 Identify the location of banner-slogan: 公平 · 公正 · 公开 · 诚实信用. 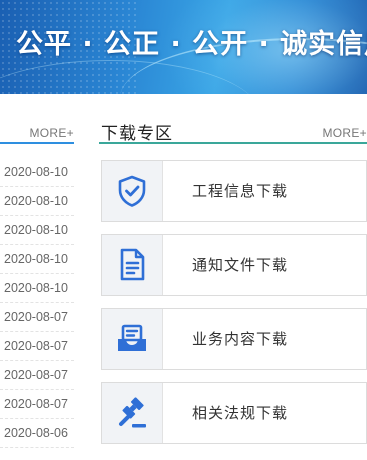
(191, 44).